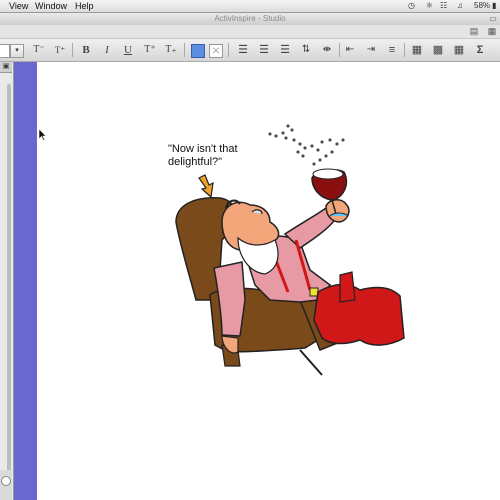 The image size is (500, 500). I want to click on superscript-button: T⁺, so click(150, 50).